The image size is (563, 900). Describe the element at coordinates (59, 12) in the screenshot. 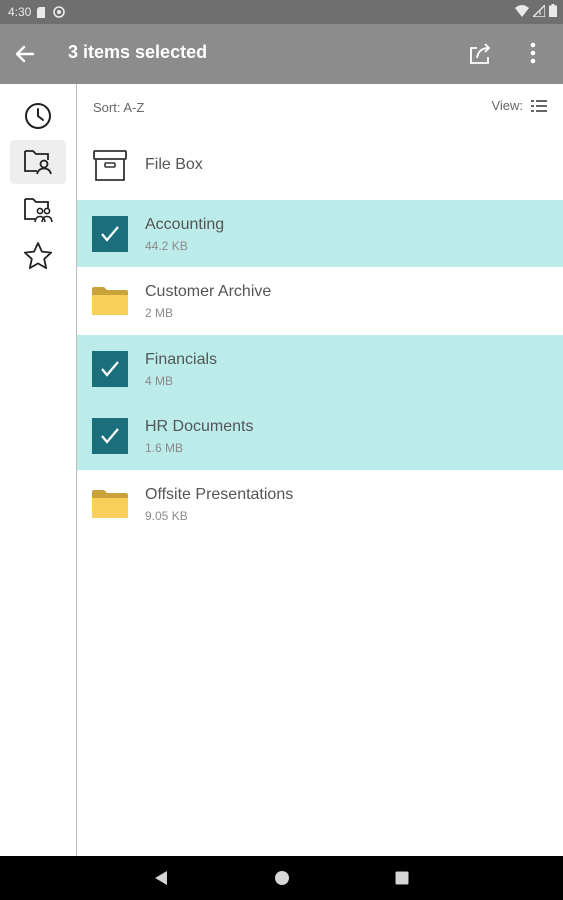

I see `sync-icon` at that location.